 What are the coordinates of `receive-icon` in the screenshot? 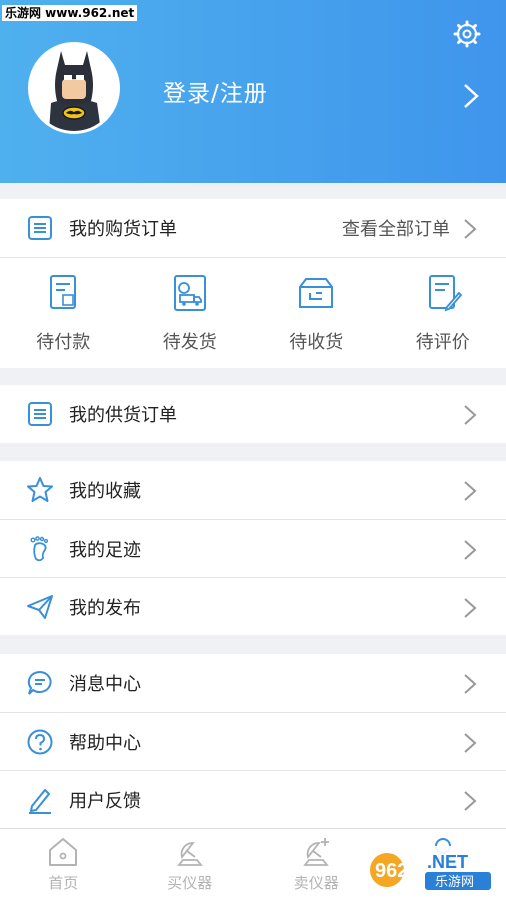 It's located at (316, 293).